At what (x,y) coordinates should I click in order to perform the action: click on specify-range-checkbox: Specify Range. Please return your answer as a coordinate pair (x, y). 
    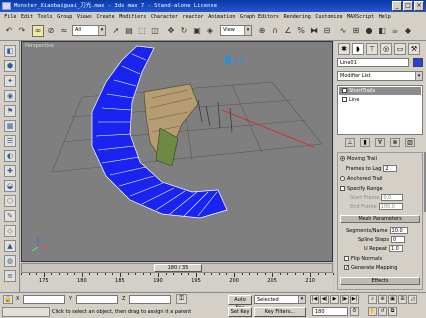
    Looking at the image, I should click on (361, 189).